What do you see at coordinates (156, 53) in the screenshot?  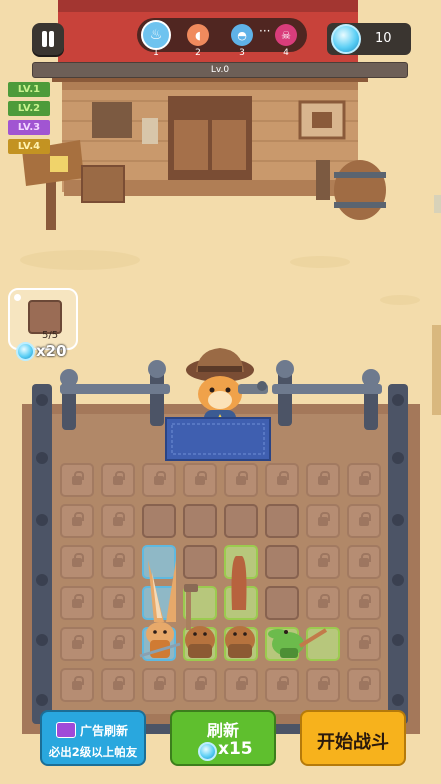 I see `stage-1-number: 1` at bounding box center [156, 53].